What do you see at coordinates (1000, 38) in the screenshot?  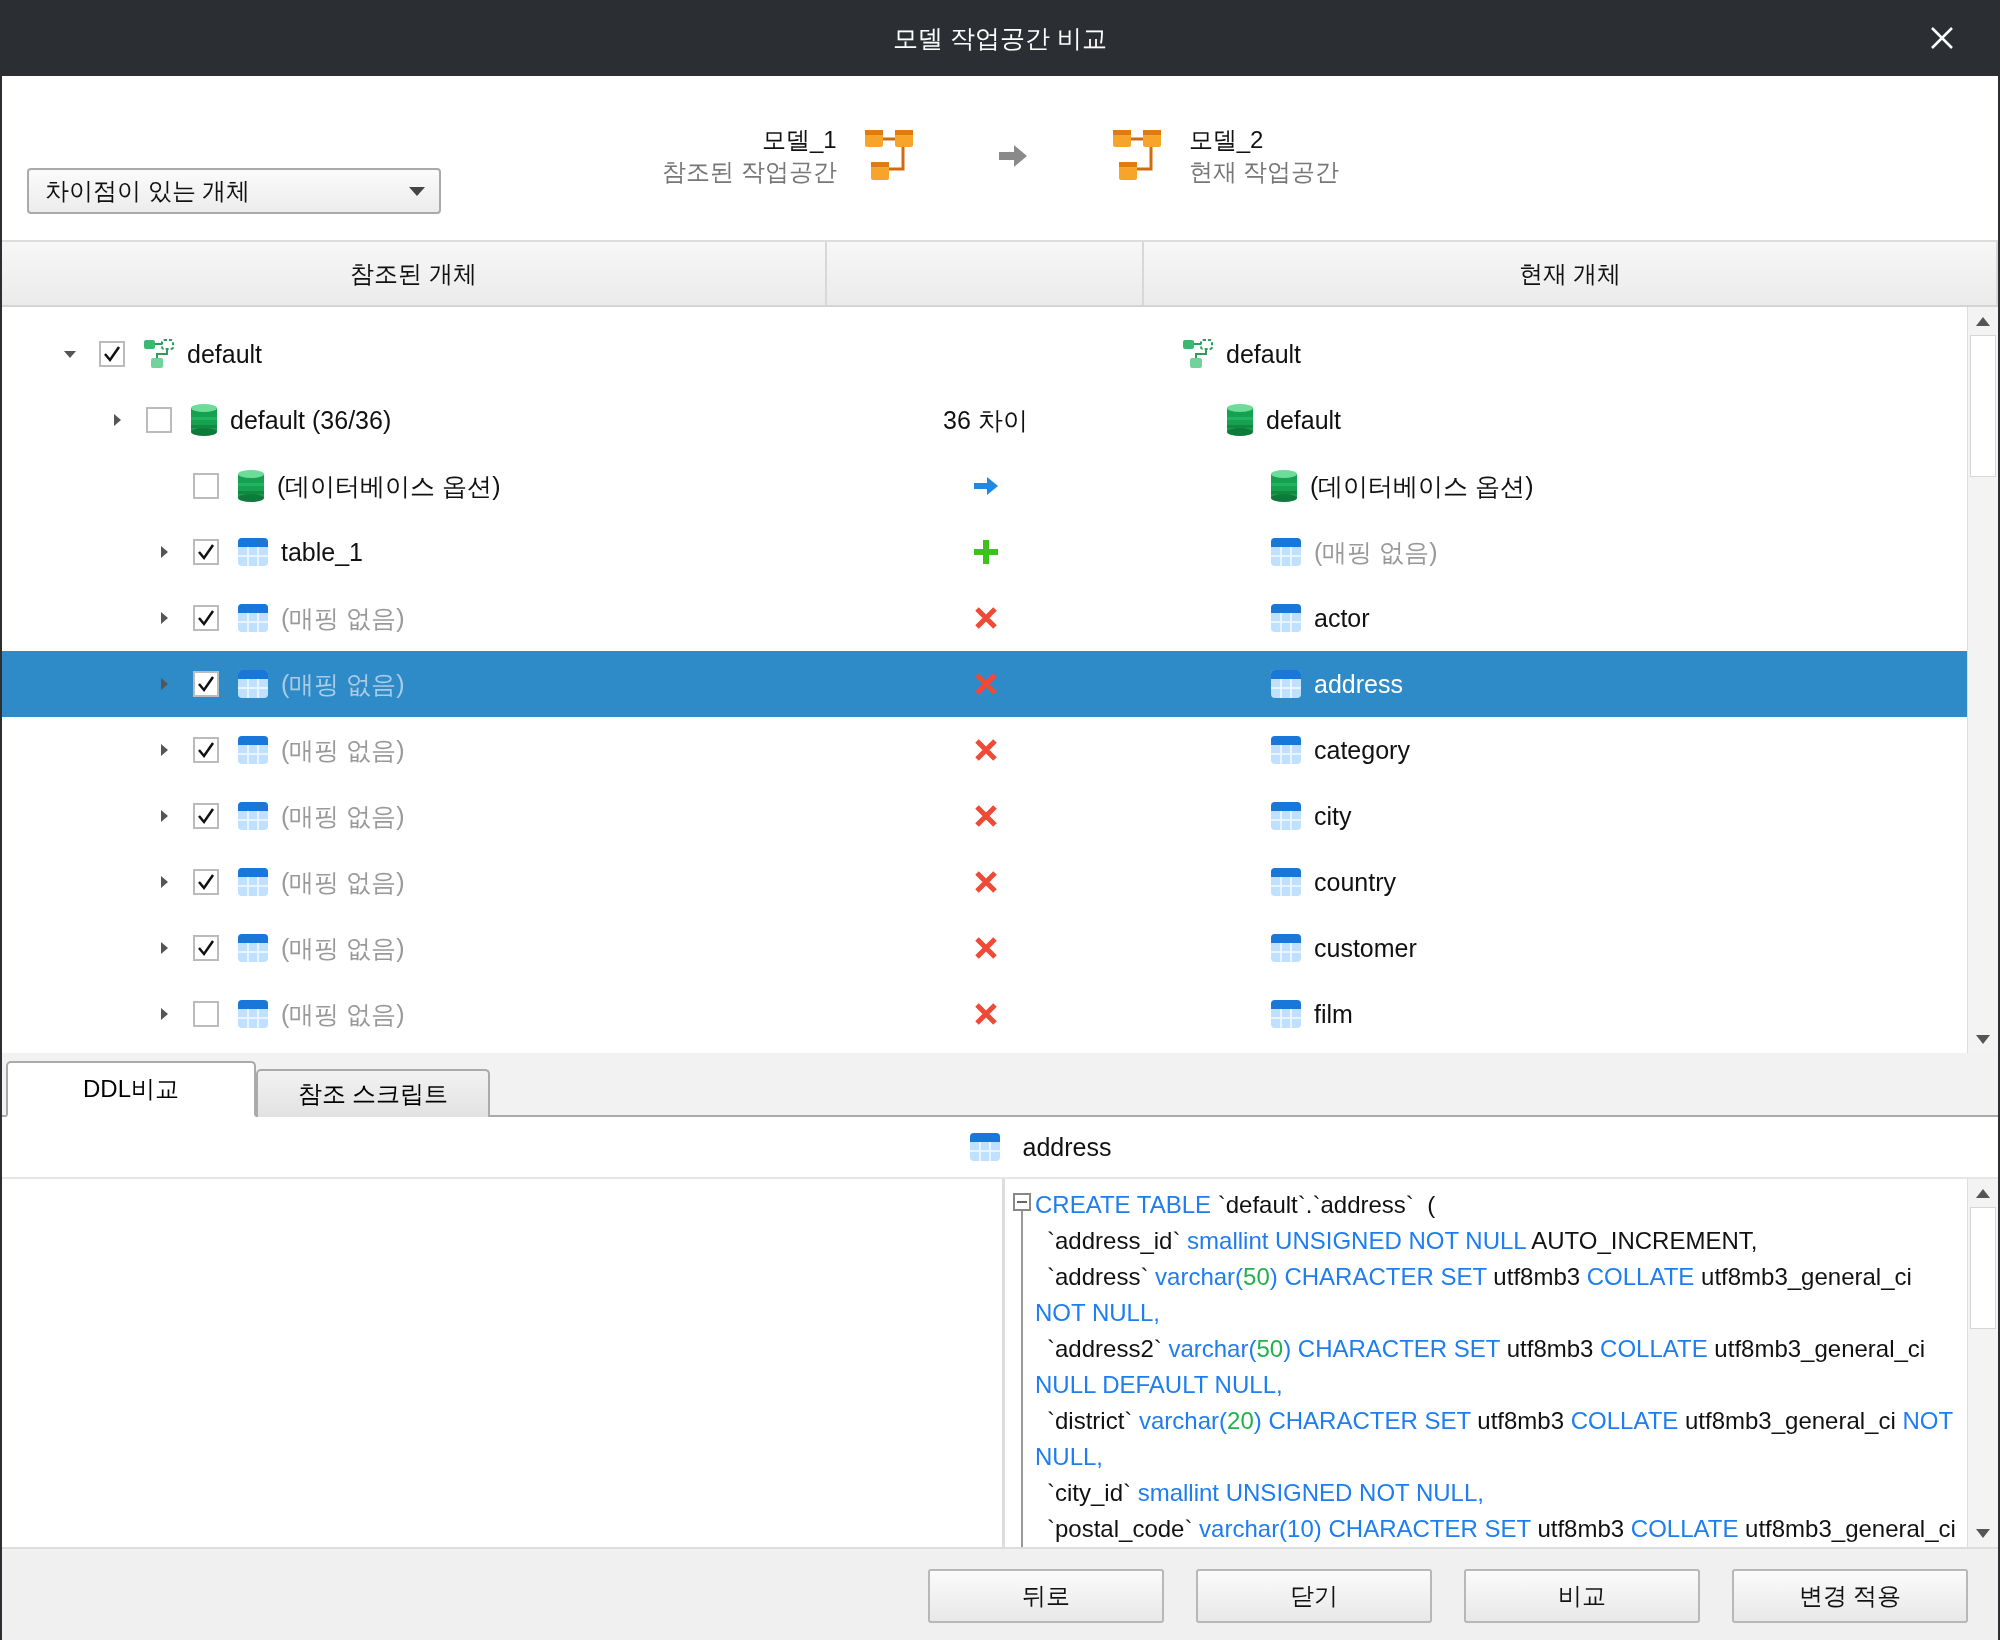 I see `window-title: 모델 작업공간 비교` at bounding box center [1000, 38].